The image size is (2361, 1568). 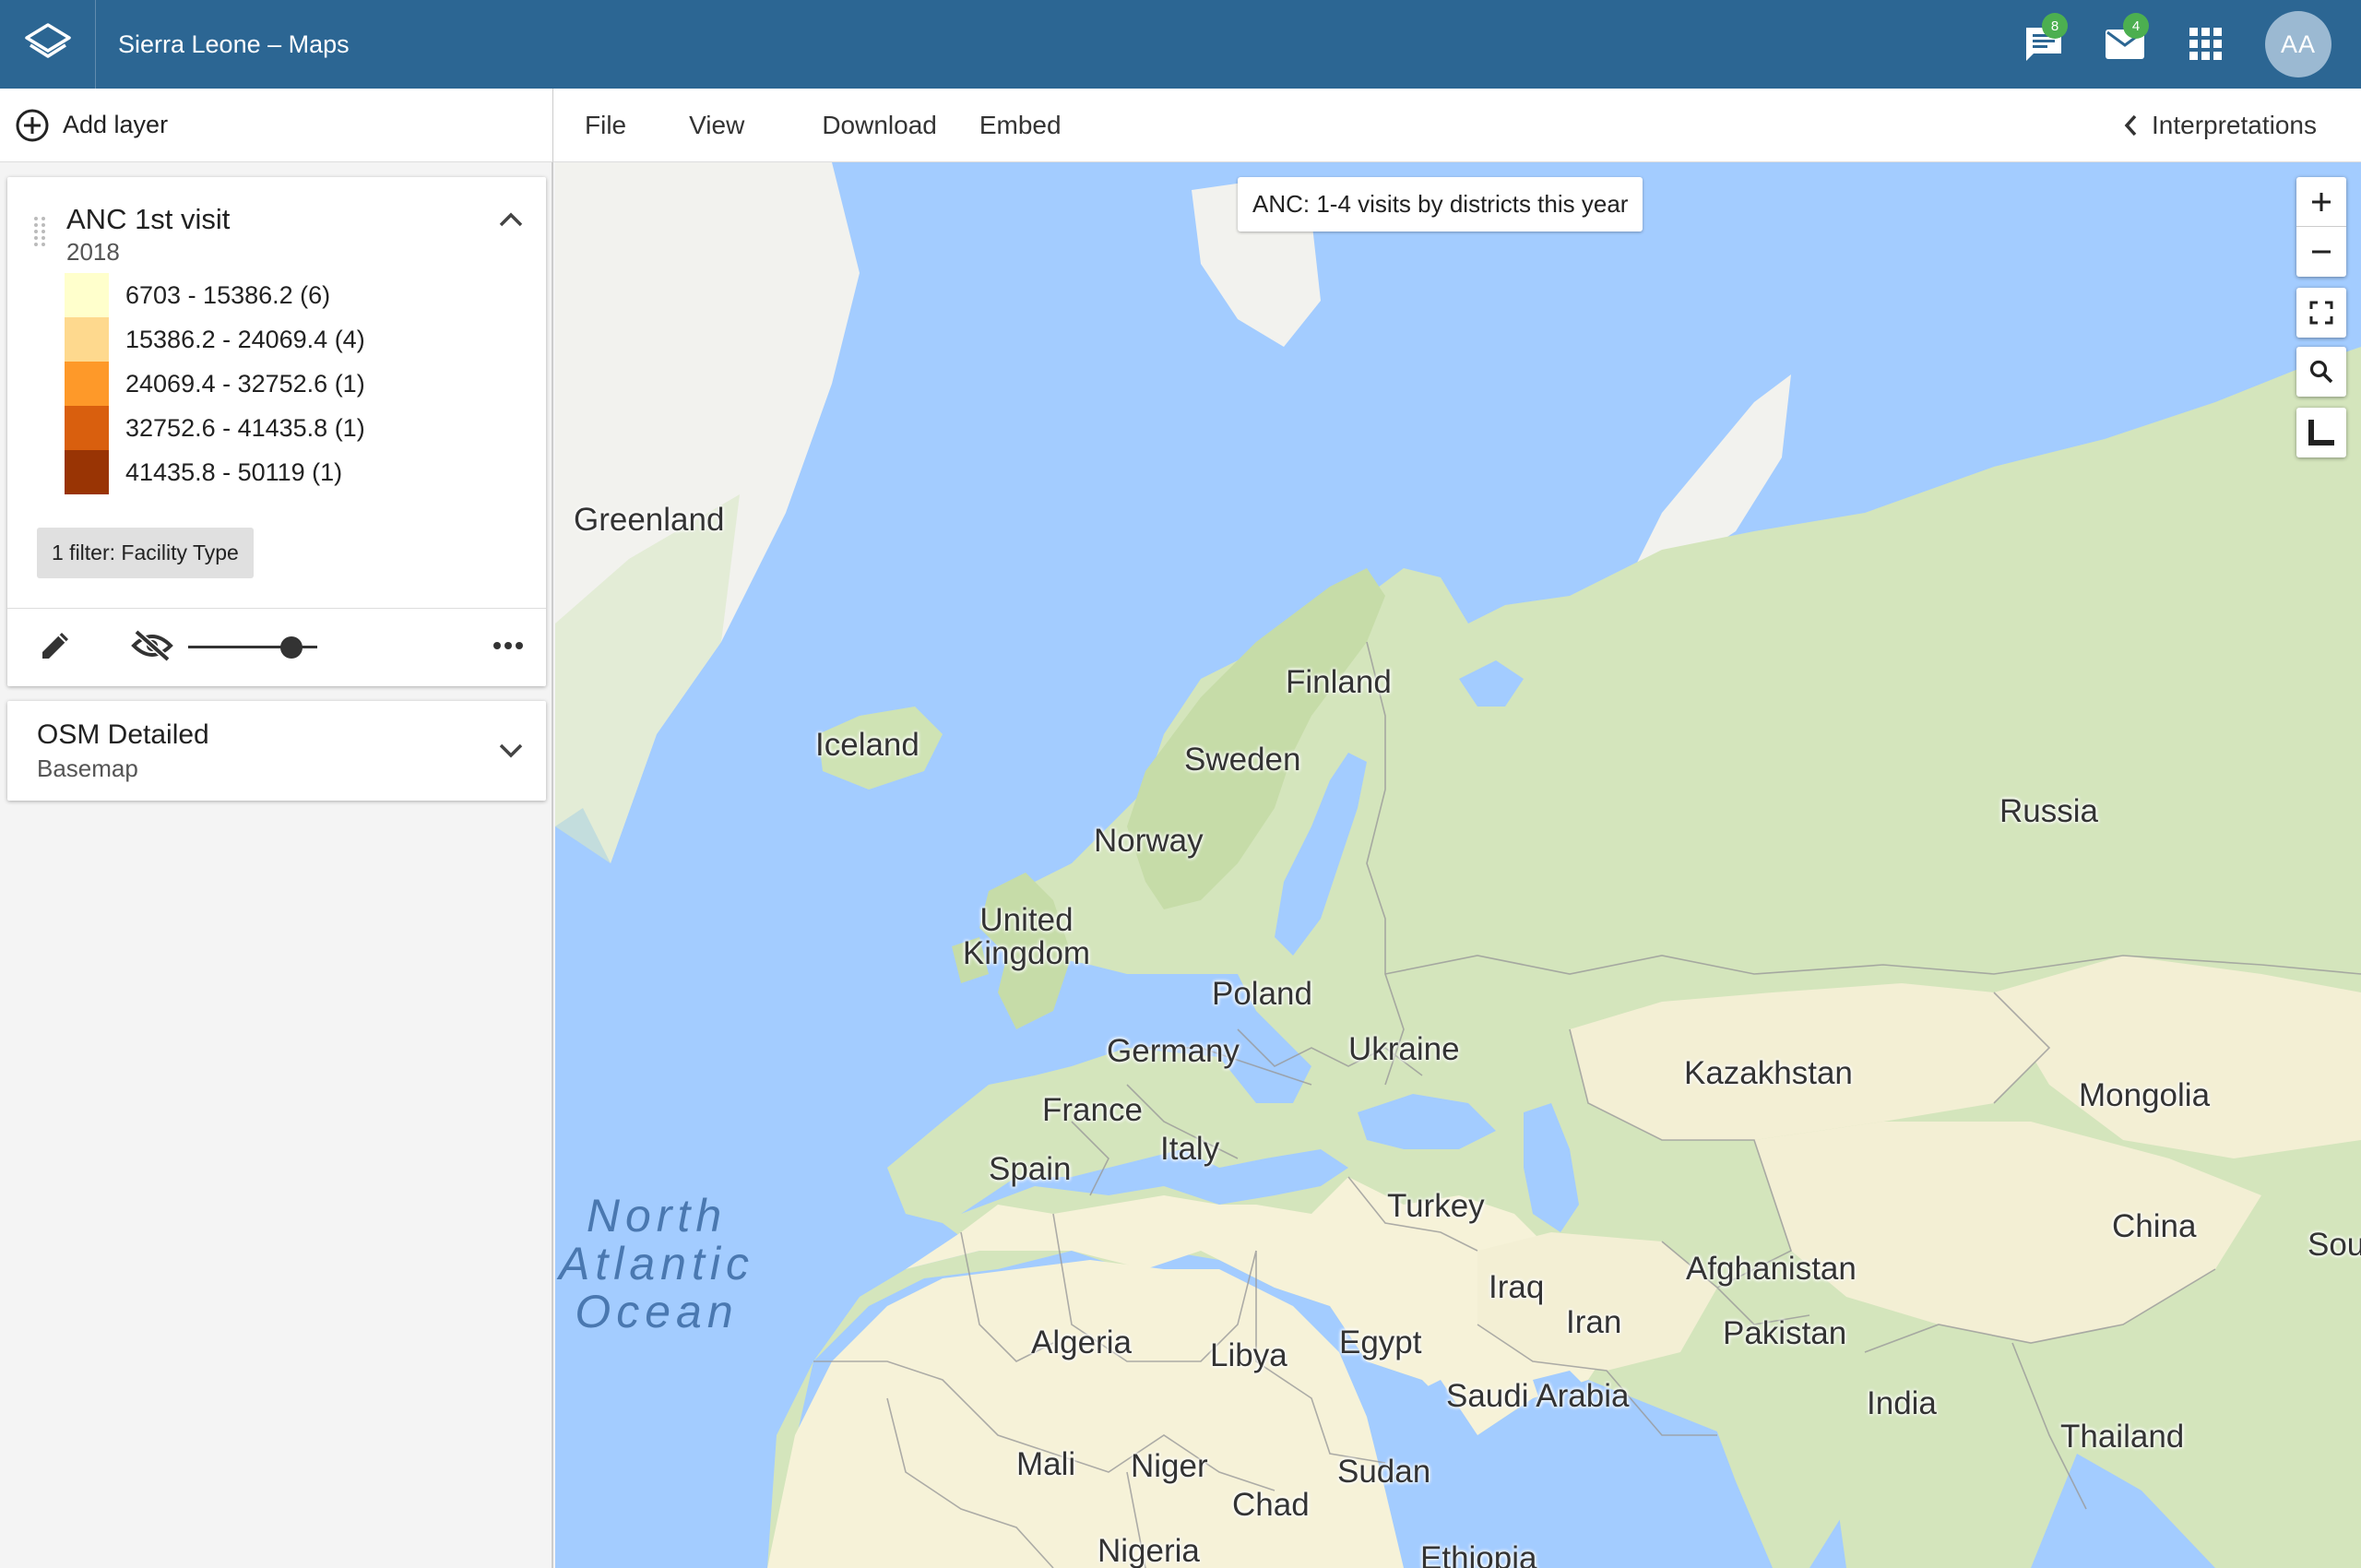 What do you see at coordinates (1768, 1073) in the screenshot?
I see `map-label-country: Kazakhstan` at bounding box center [1768, 1073].